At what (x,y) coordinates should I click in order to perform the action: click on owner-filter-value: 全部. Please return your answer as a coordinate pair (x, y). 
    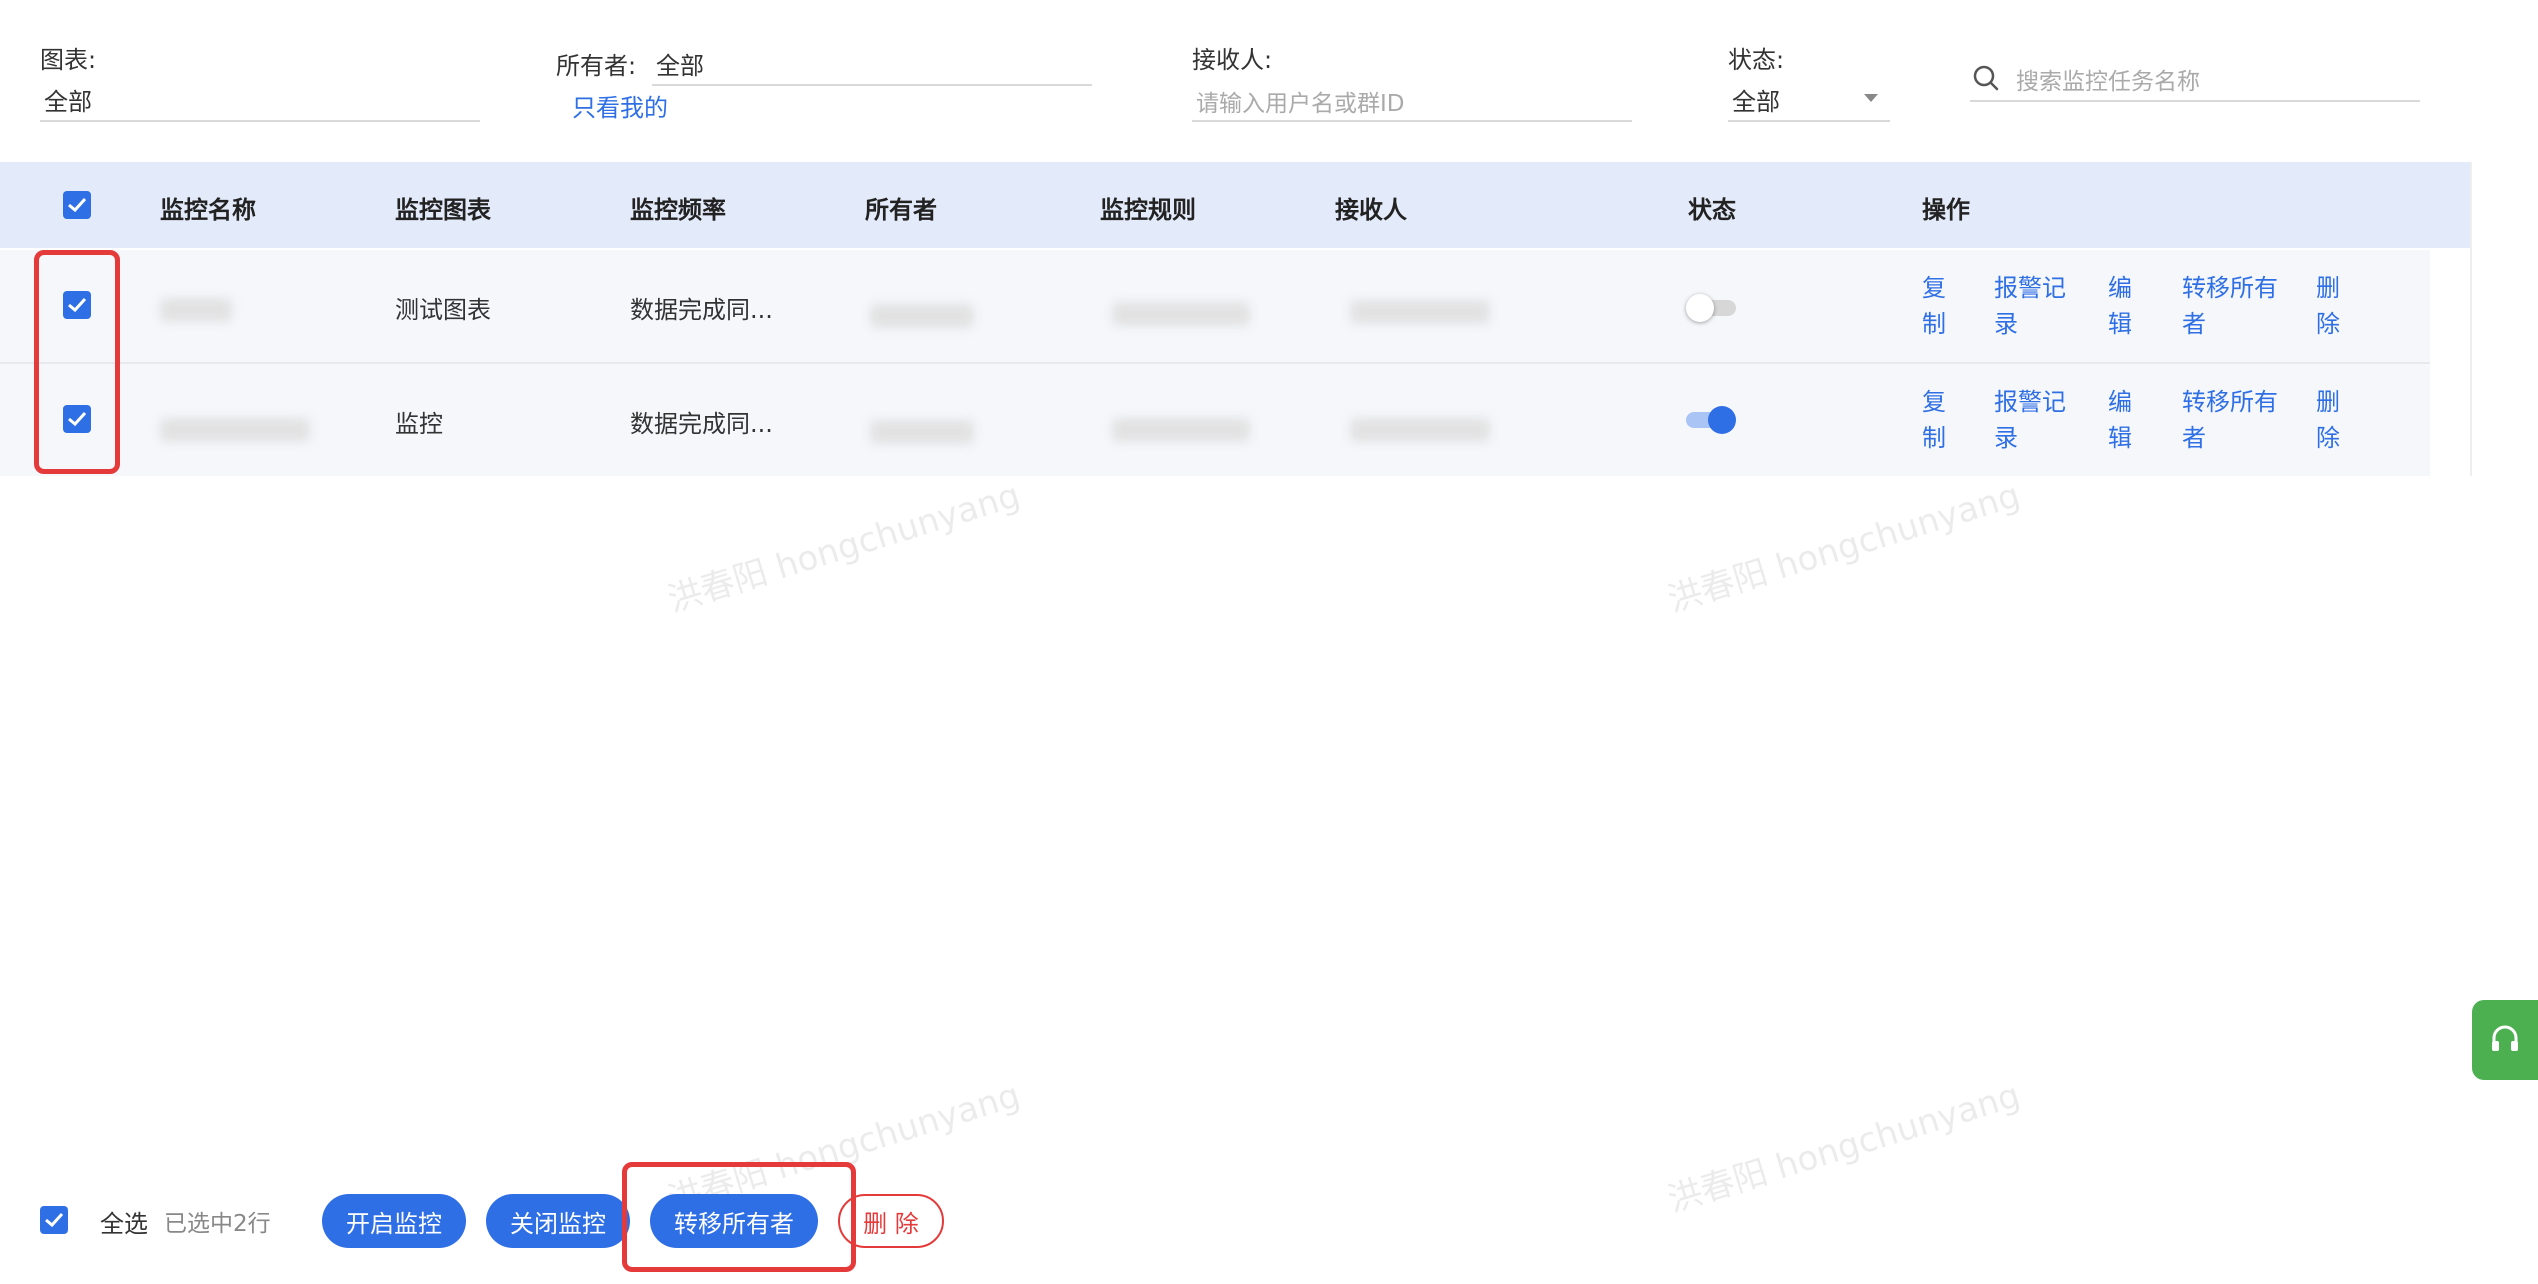
    Looking at the image, I should click on (680, 66).